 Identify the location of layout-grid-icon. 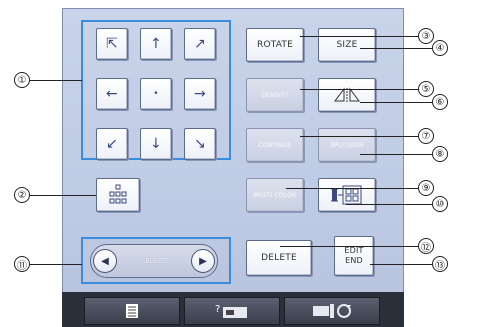
(118, 194).